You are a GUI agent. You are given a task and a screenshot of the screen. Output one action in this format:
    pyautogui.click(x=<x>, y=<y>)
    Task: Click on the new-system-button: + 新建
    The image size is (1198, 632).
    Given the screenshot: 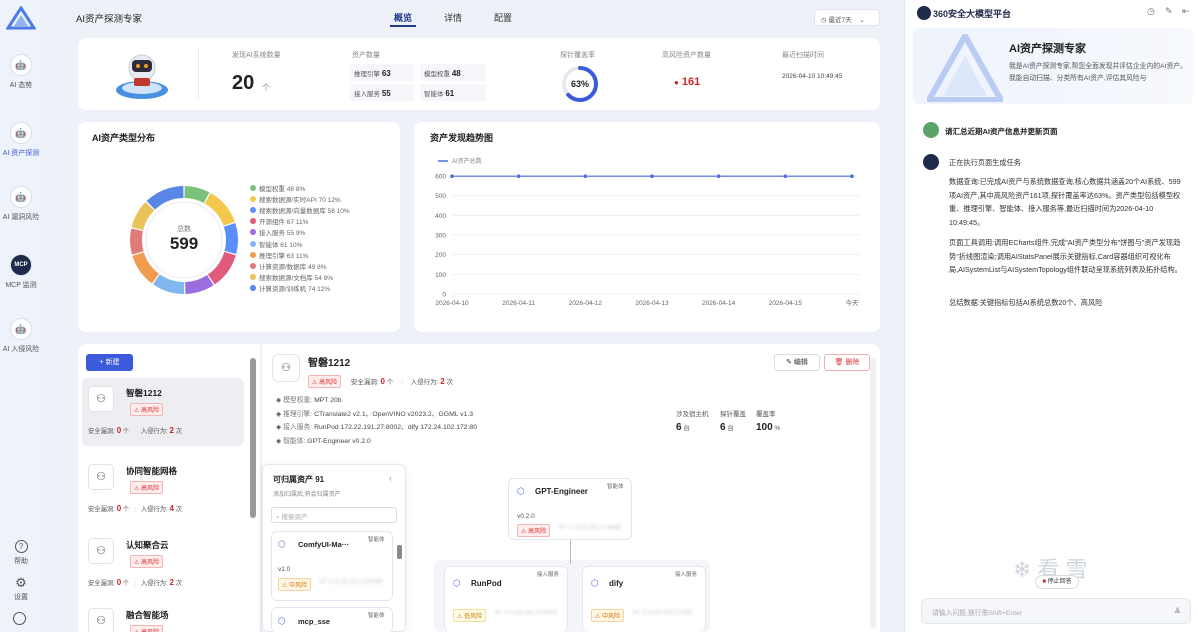 What is the action you would take?
    pyautogui.click(x=109, y=362)
    